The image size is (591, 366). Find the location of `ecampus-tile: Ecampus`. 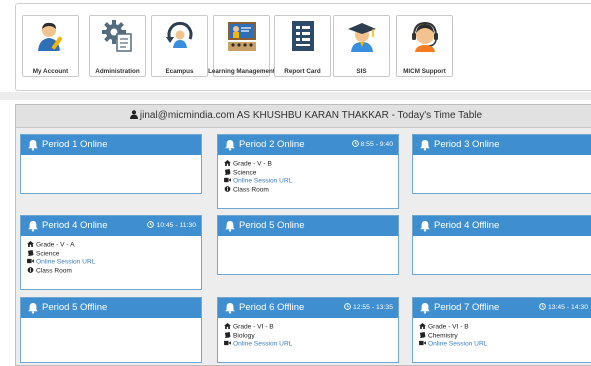

ecampus-tile: Ecampus is located at coordinates (179, 46).